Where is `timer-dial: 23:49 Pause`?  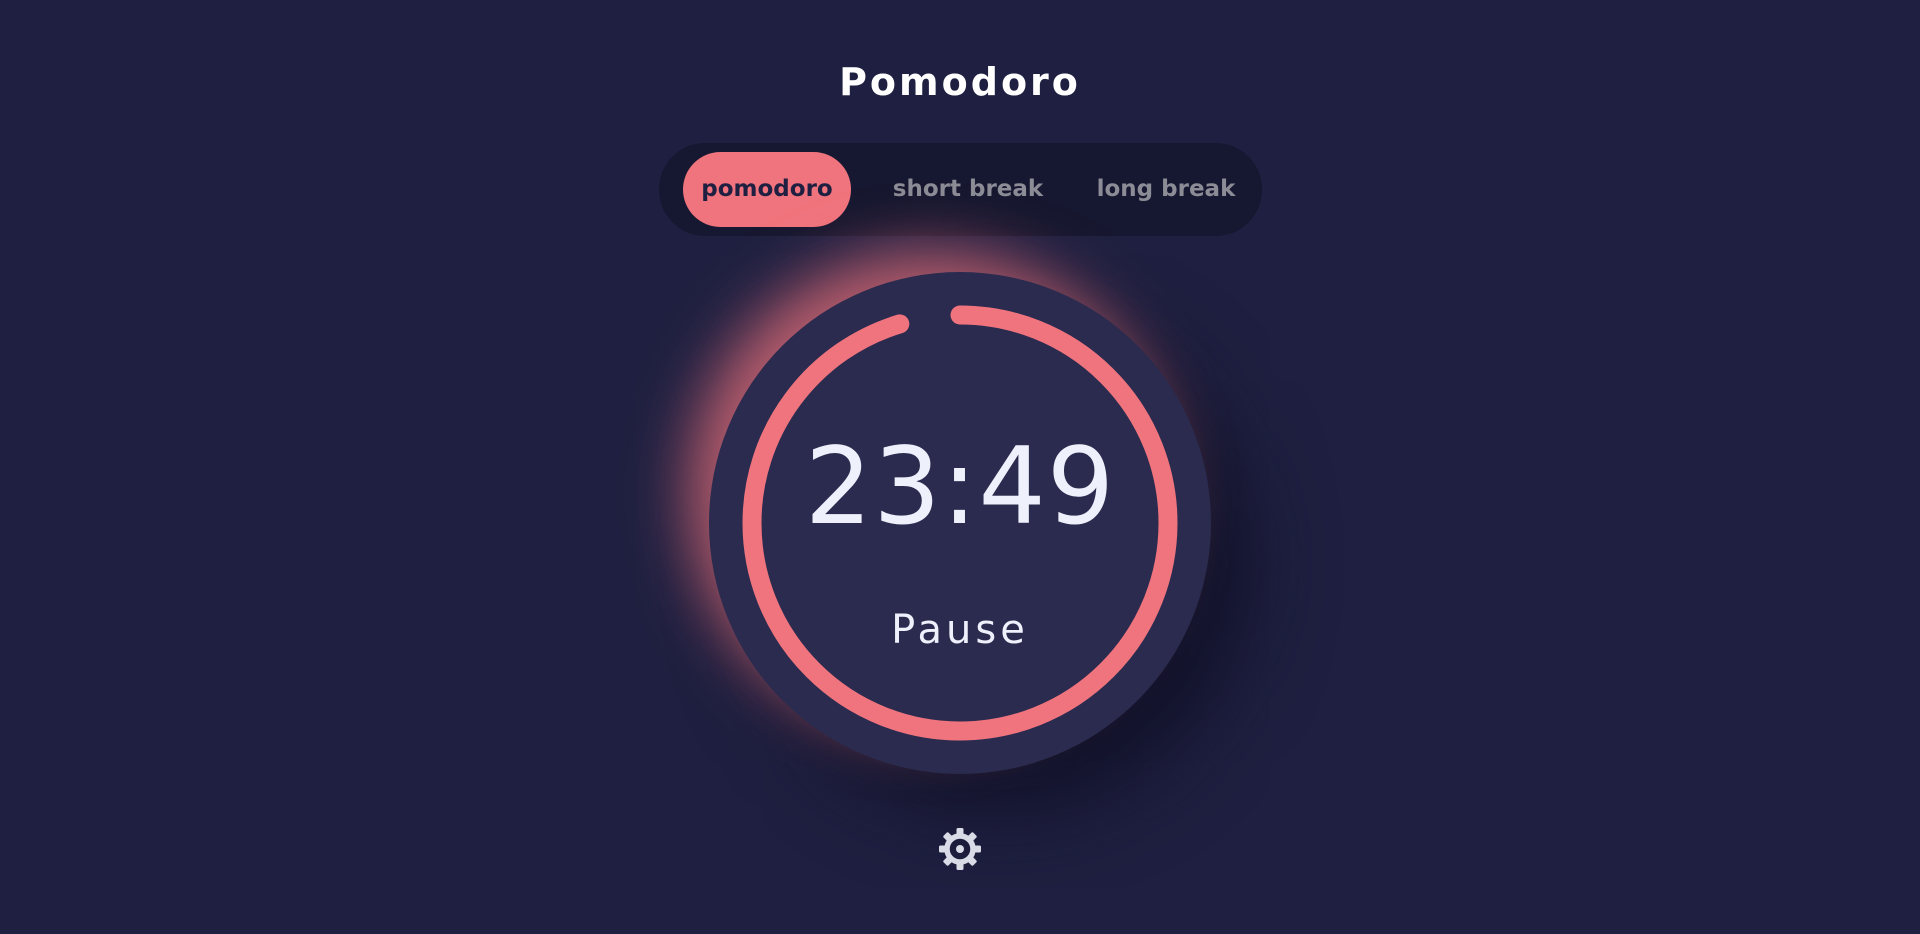
timer-dial: 23:49 Pause is located at coordinates (960, 523).